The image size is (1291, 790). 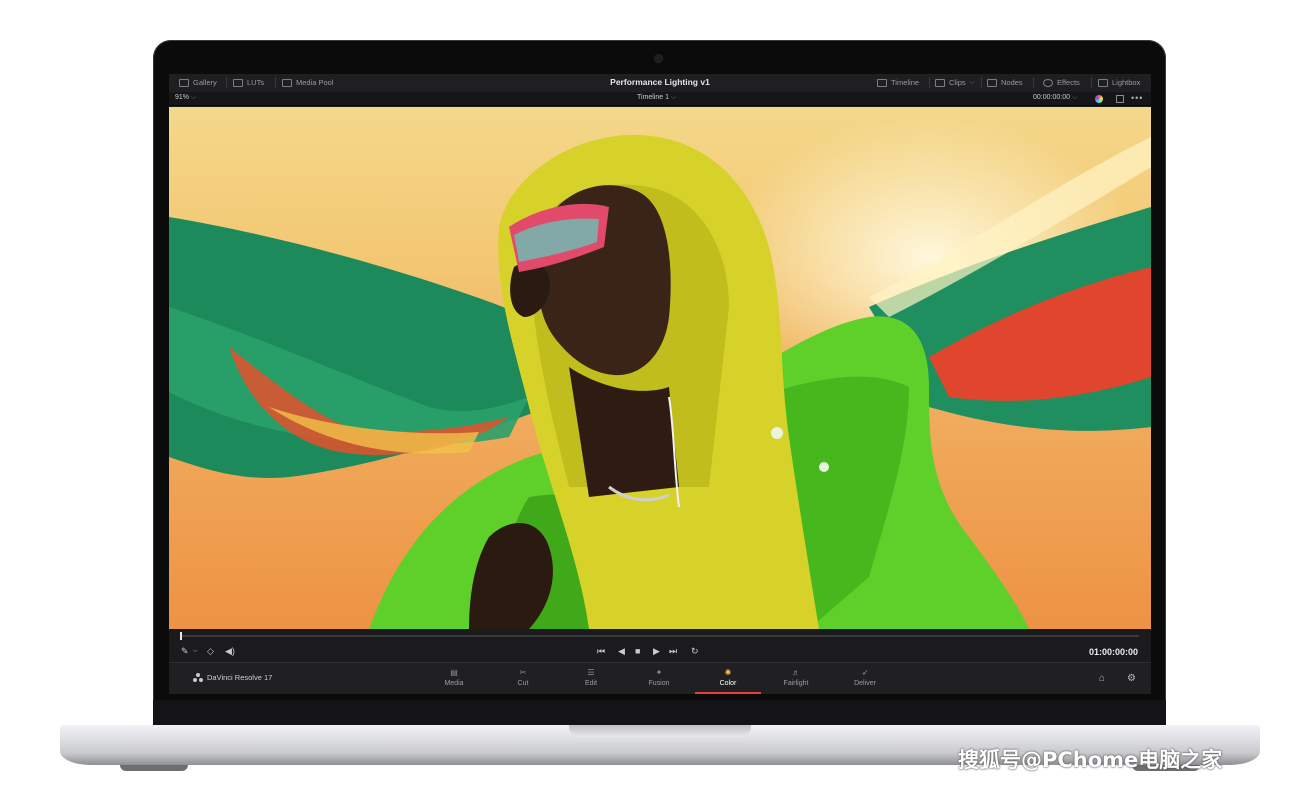 I want to click on source-timecode: 00:00:00:00, so click(x=1051, y=97).